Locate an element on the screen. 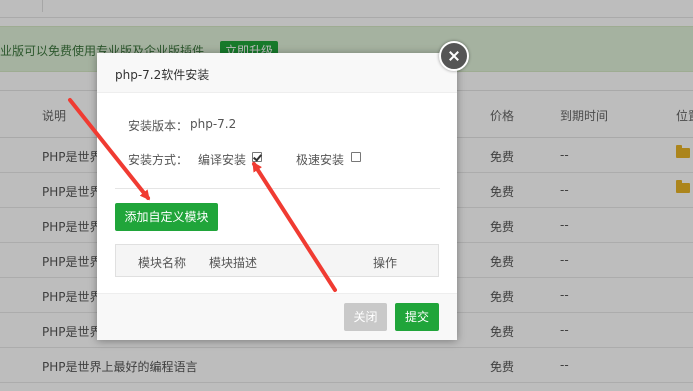  method-label: 安装方式： is located at coordinates (158, 160).